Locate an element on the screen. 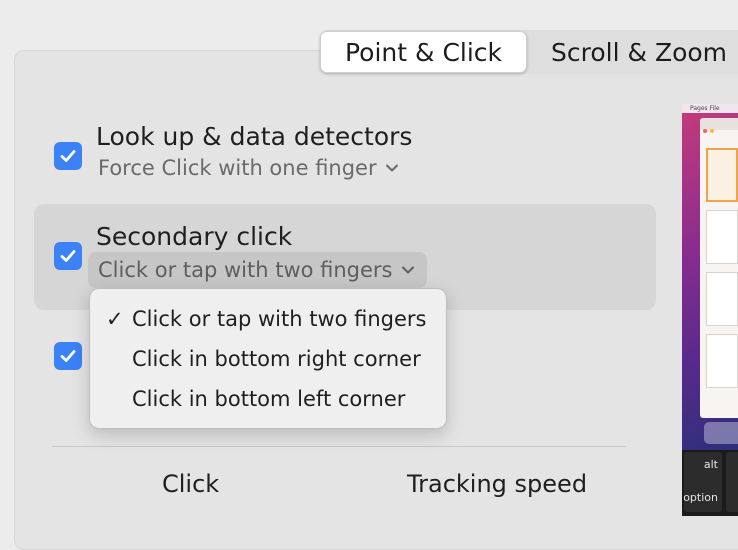  secondary-click-popup: Click or tap with two fingers is located at coordinates (257, 270).